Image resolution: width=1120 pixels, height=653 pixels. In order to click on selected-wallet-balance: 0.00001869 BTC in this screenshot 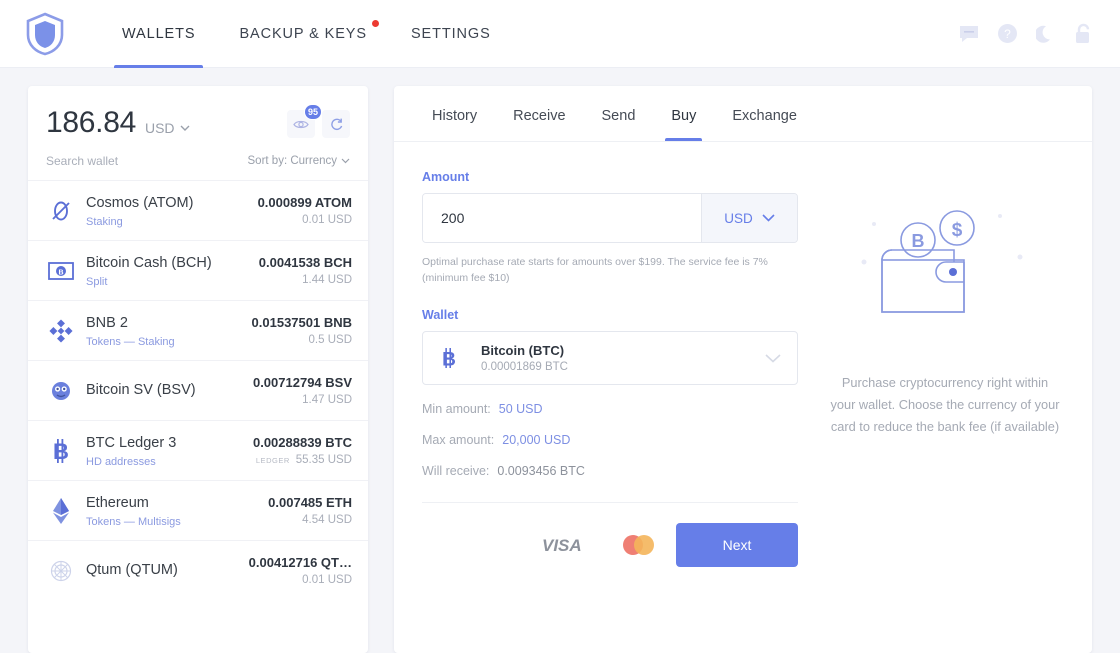, I will do `click(524, 367)`.